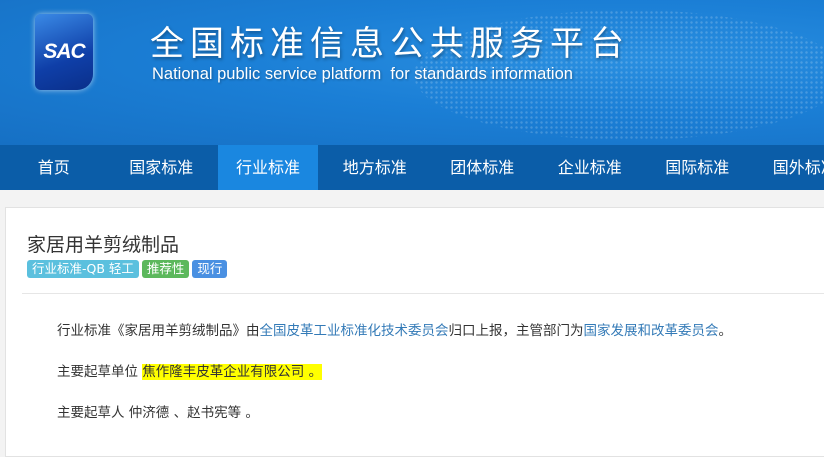  Describe the element at coordinates (423, 293) in the screenshot. I see `divider` at that location.